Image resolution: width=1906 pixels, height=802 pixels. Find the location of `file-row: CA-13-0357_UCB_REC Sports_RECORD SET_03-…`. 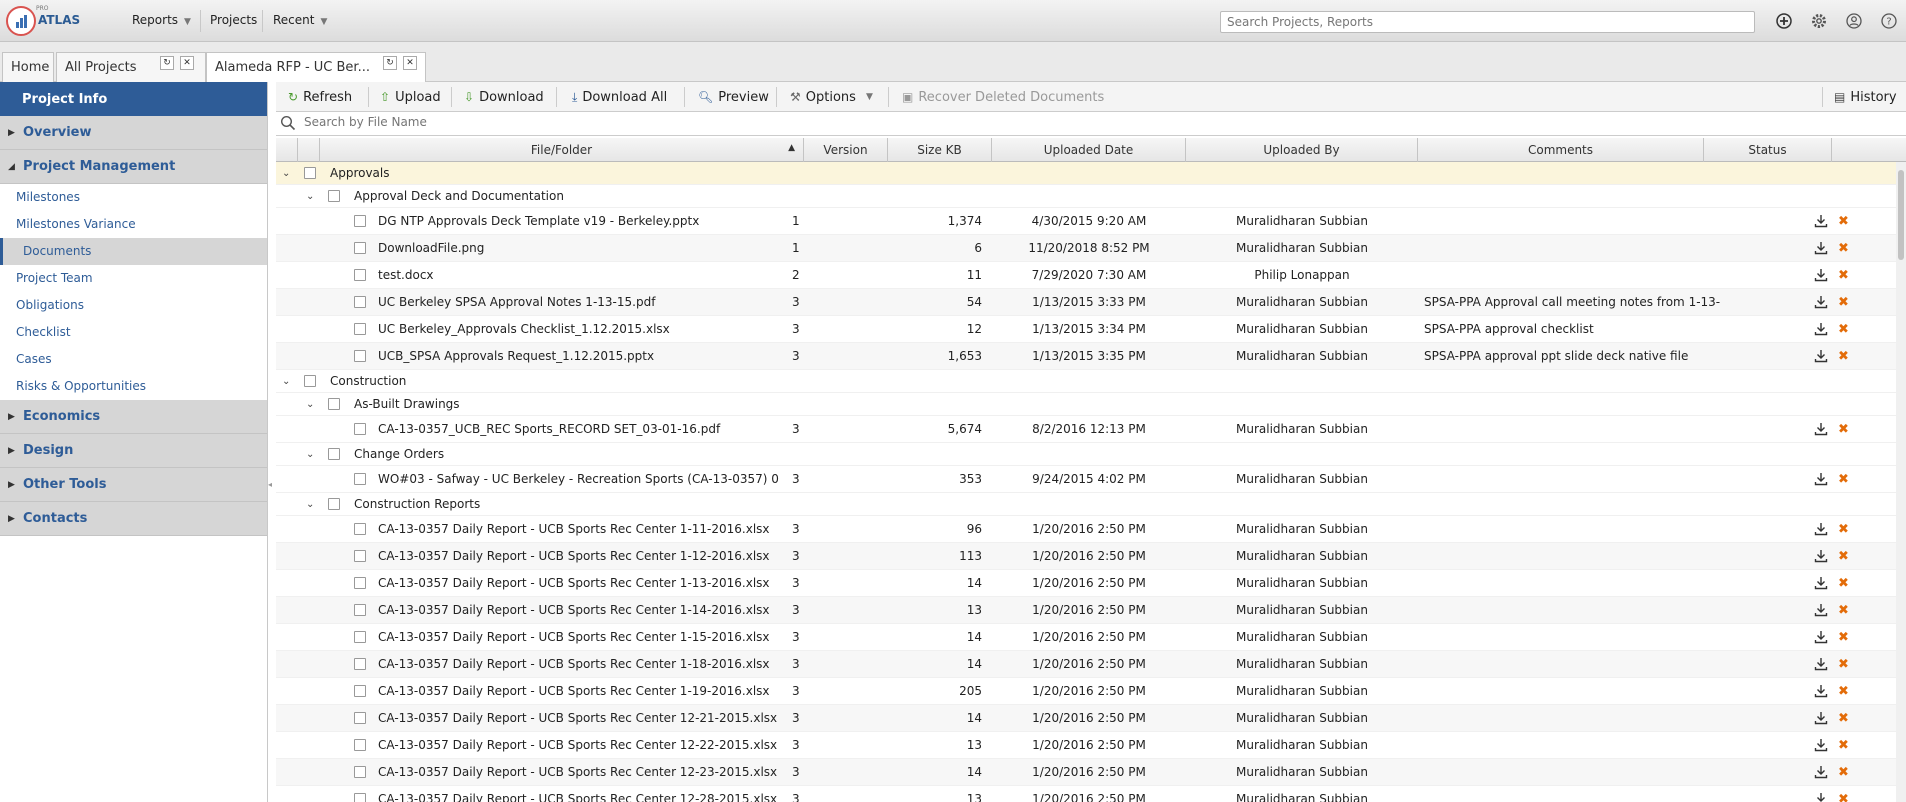

file-row: CA-13-0357_UCB_REC Sports_RECORD SET_03-… is located at coordinates (1086, 429).